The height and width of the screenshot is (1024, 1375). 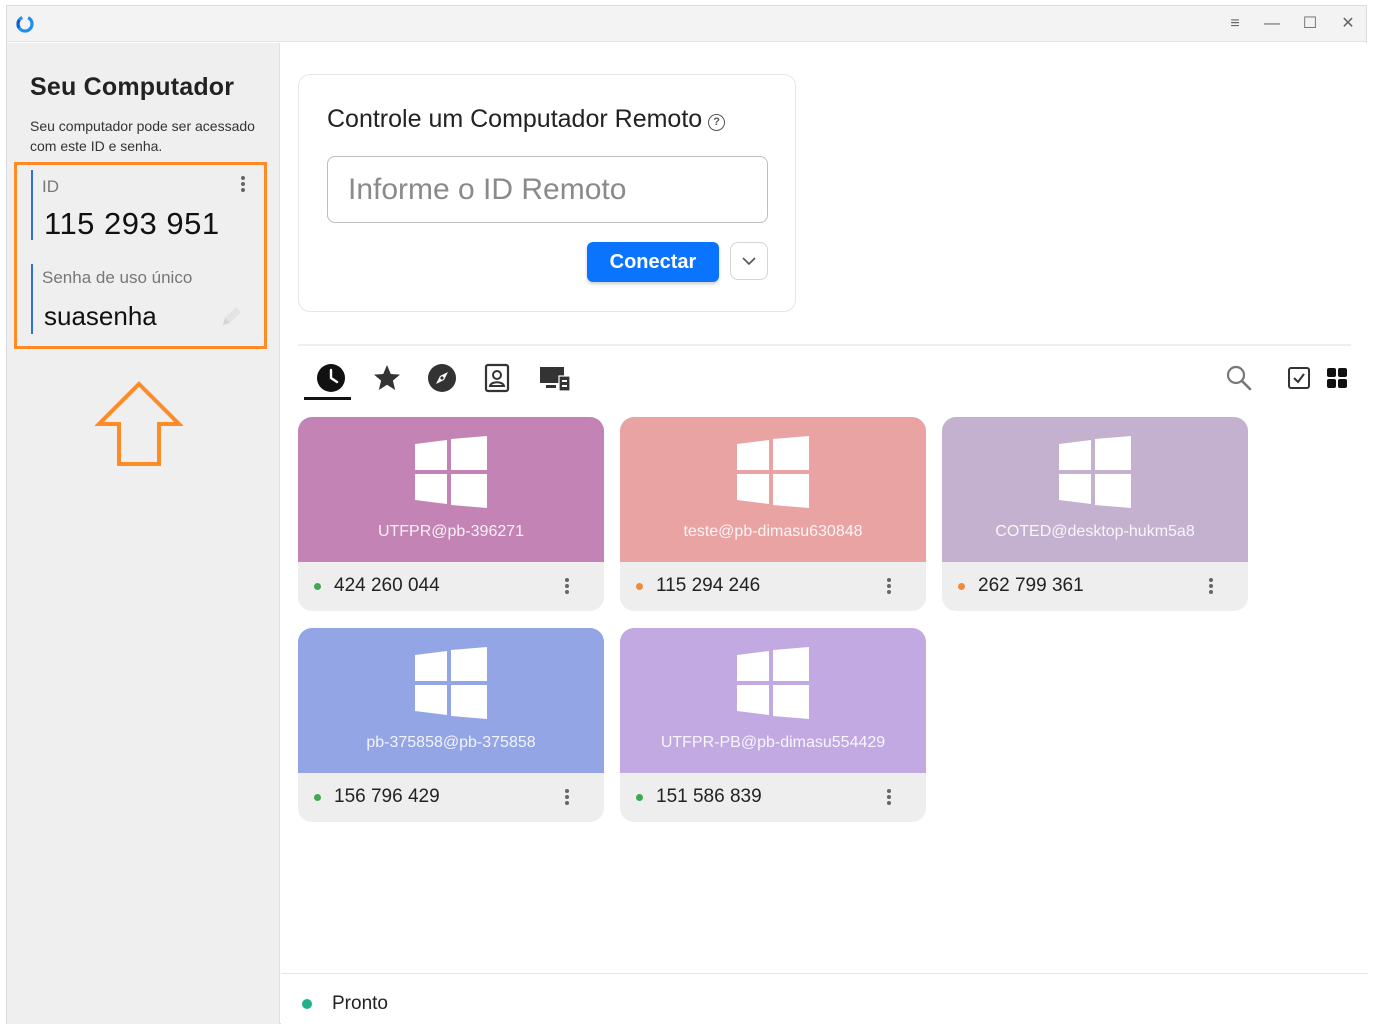 What do you see at coordinates (773, 531) in the screenshot?
I see `peer-name: teste@pb-dimasu630848` at bounding box center [773, 531].